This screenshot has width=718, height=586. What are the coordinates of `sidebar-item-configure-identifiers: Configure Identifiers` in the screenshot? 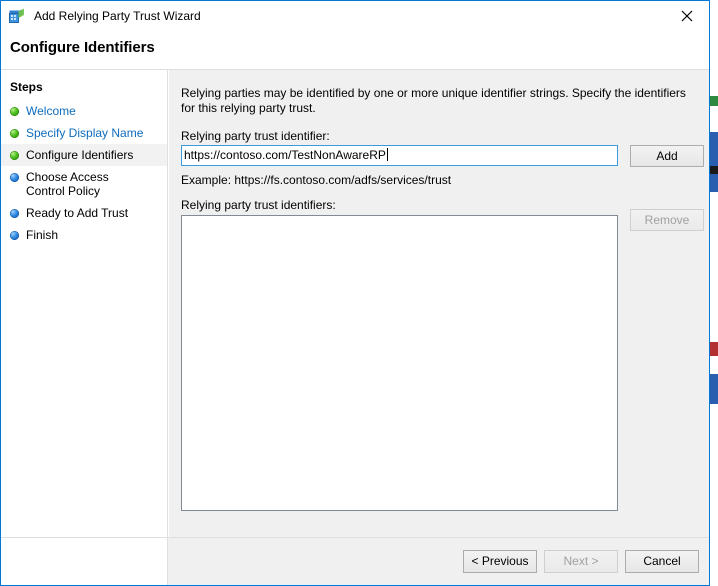 It's located at (84, 155).